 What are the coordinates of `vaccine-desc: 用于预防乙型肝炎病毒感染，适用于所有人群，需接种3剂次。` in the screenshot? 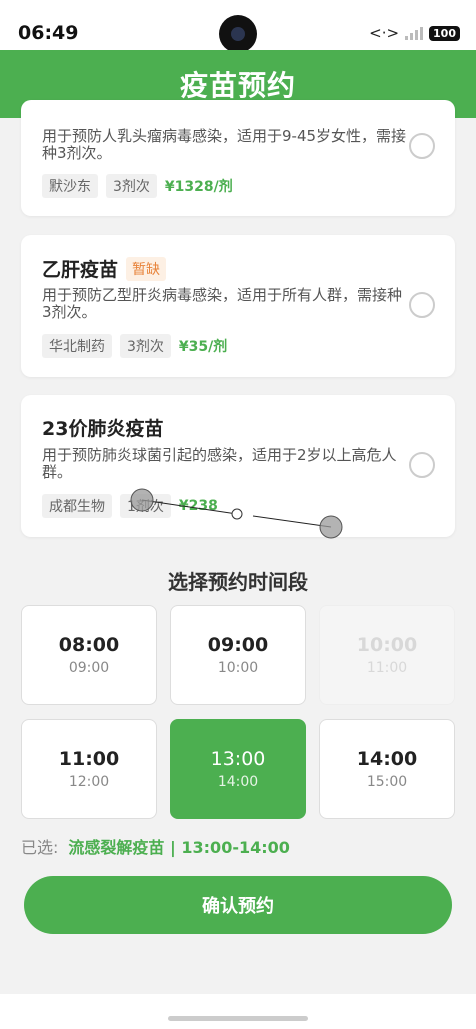 It's located at (222, 303).